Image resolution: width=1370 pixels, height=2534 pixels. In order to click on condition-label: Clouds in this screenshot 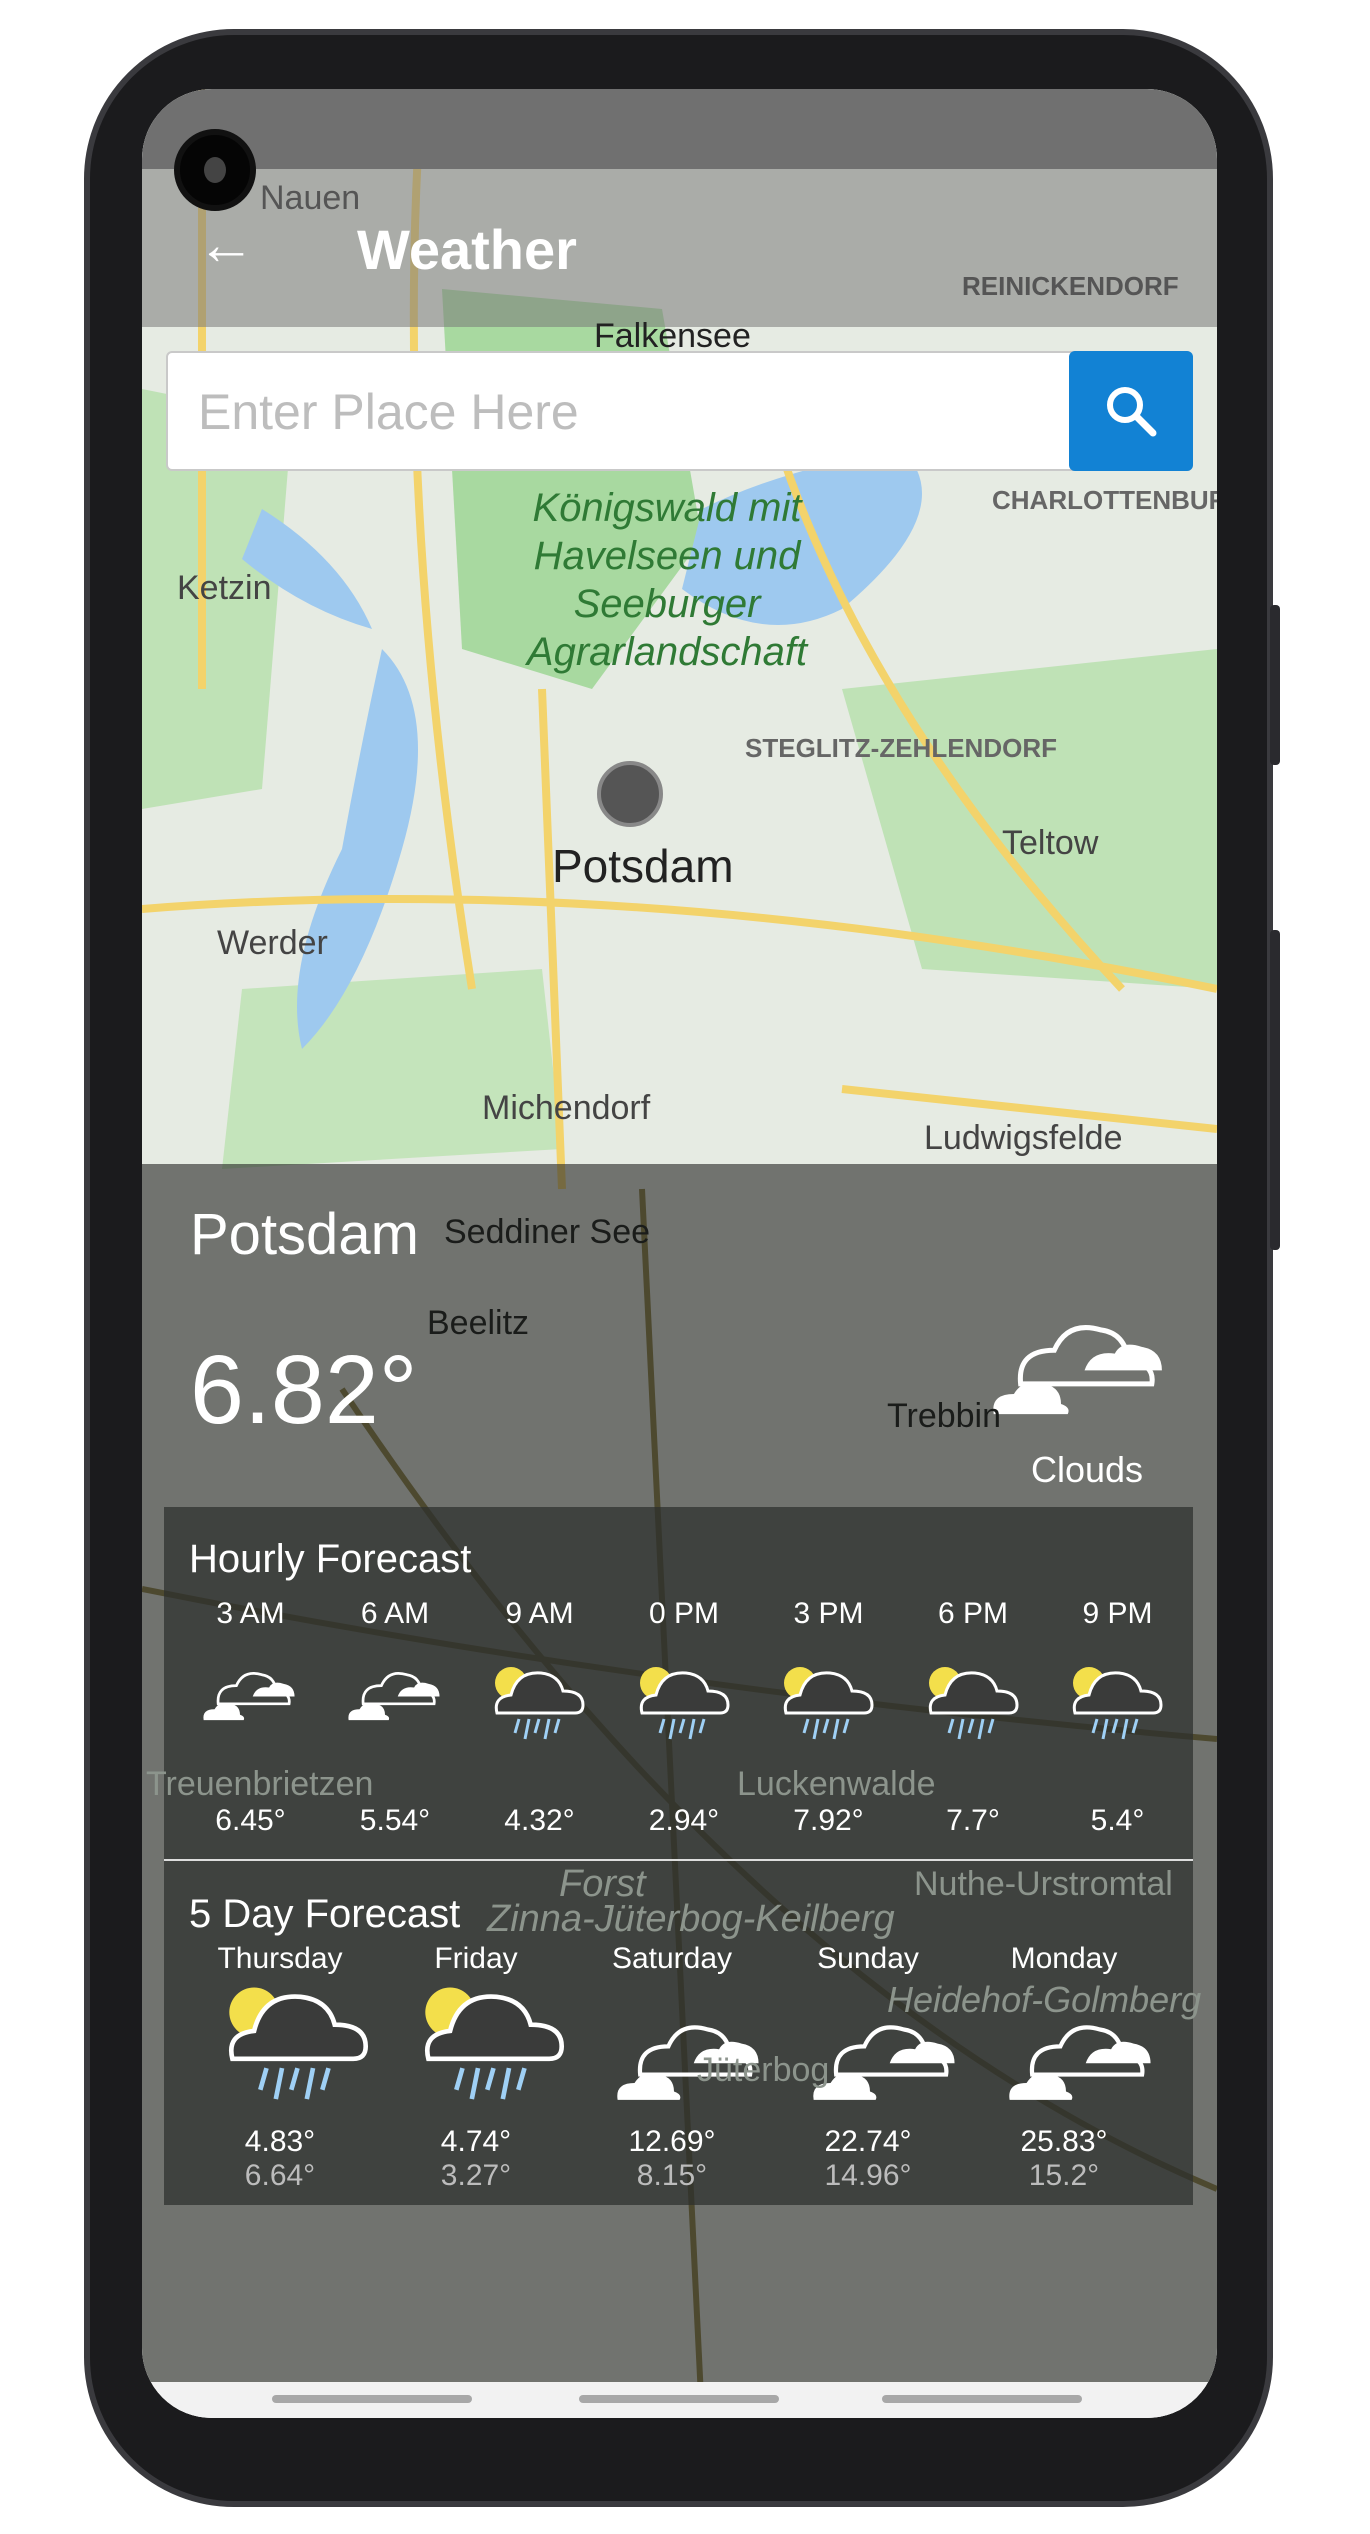, I will do `click(1087, 1469)`.